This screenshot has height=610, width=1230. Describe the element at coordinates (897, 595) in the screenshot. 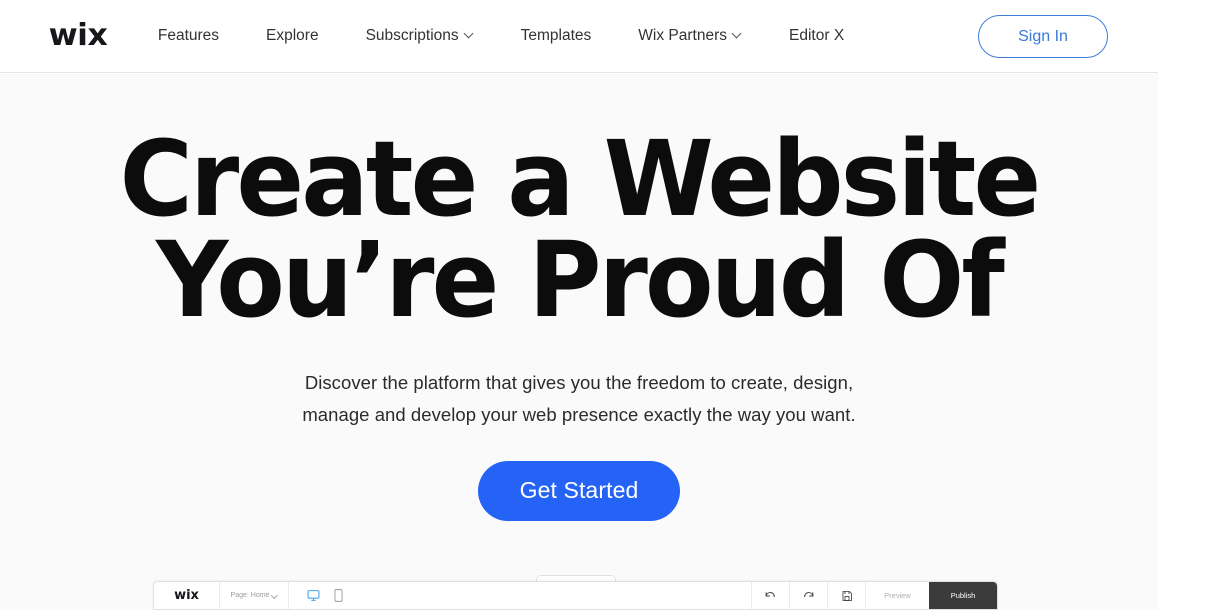

I see `editor-preview-button: Preview` at that location.